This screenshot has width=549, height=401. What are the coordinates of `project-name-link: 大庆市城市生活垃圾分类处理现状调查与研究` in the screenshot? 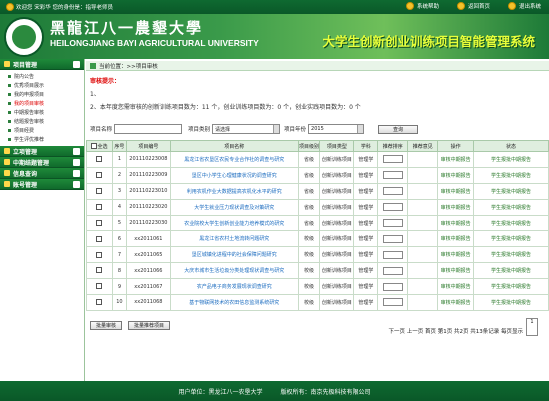 It's located at (234, 271).